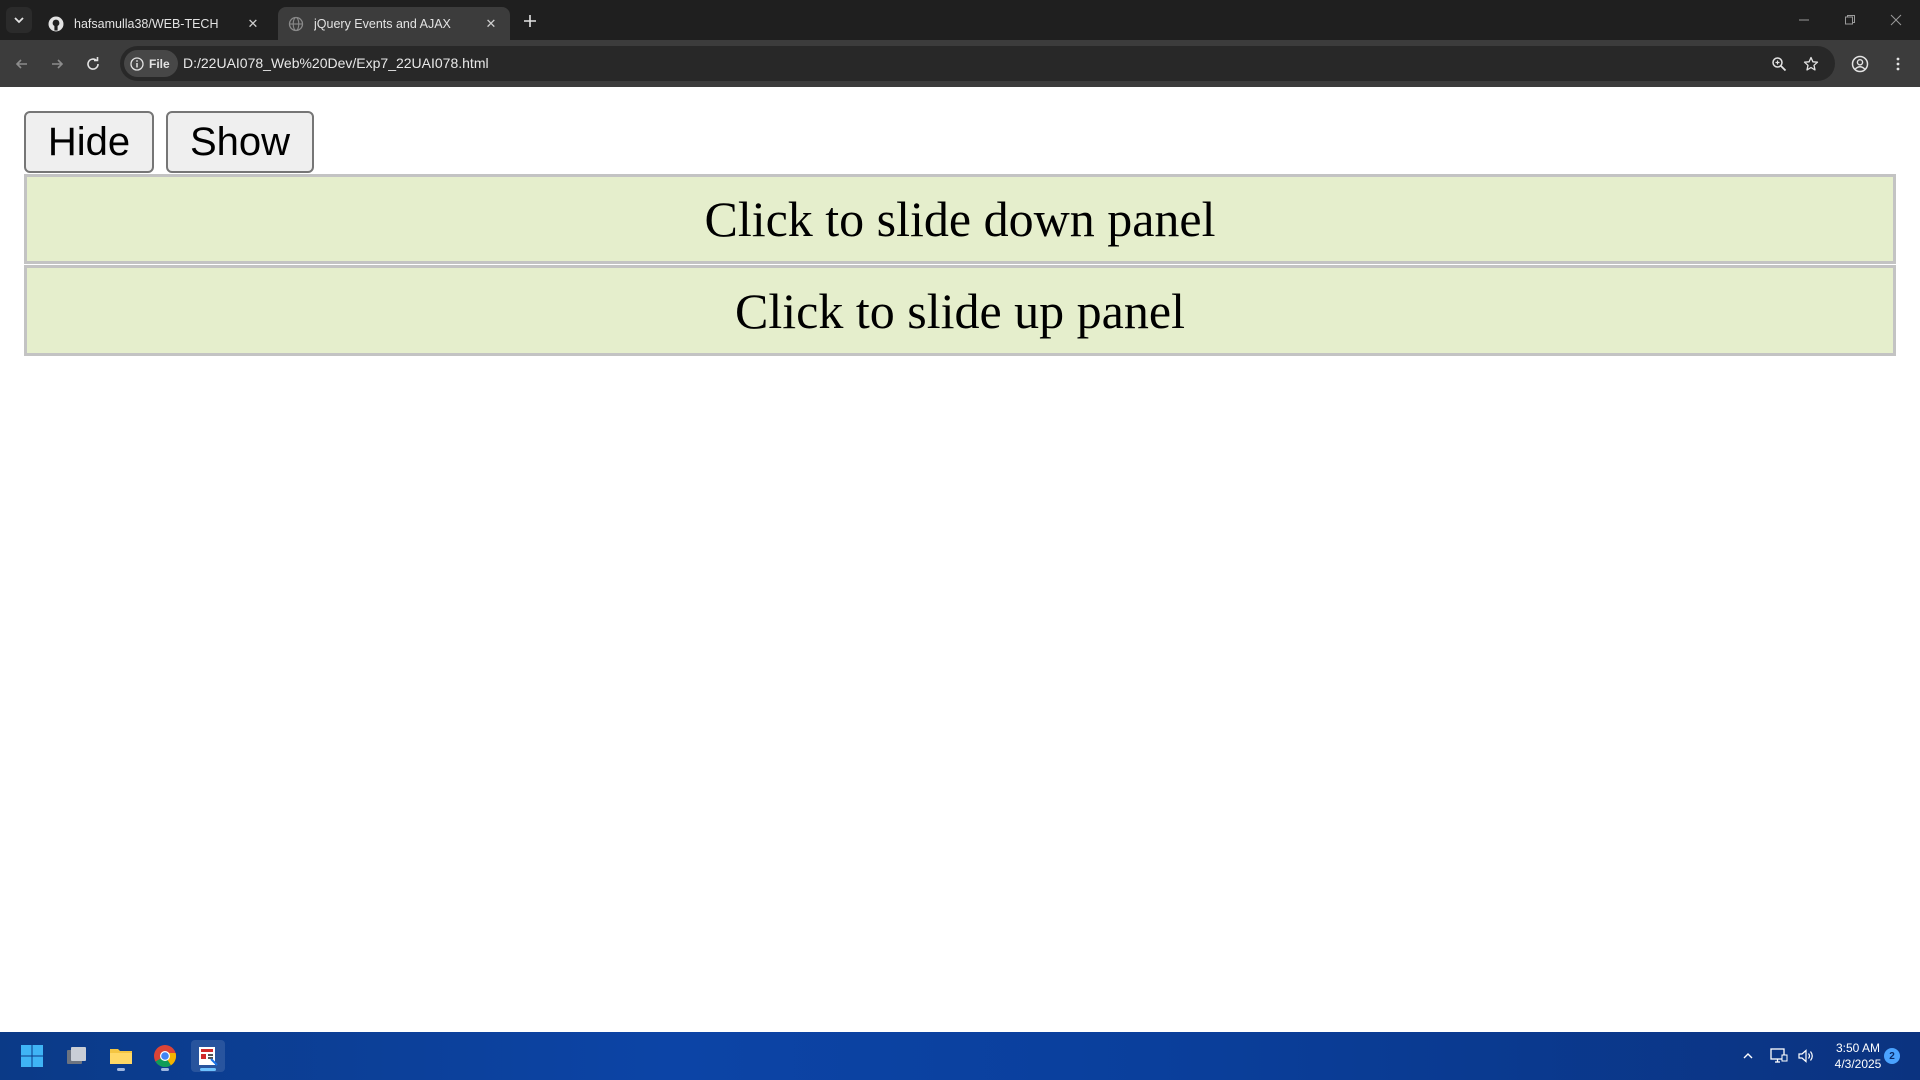  I want to click on editor-app-button, so click(208, 1056).